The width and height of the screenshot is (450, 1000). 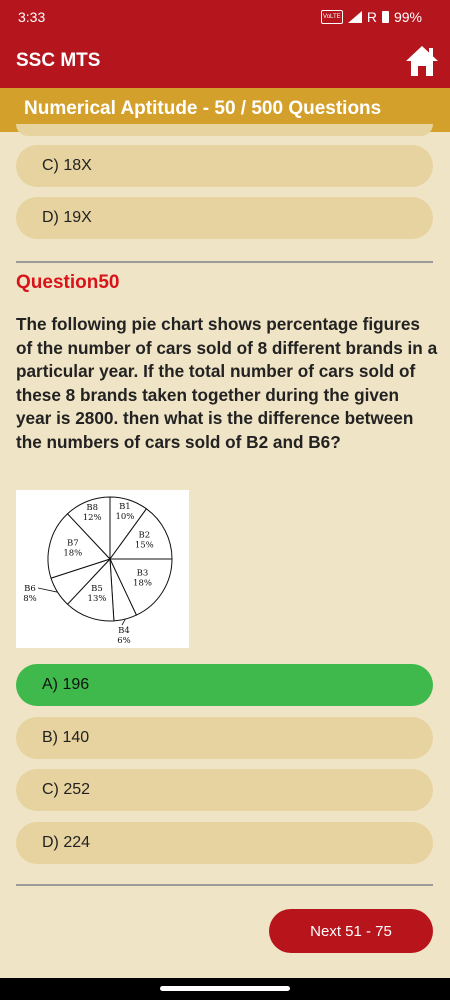 I want to click on pie-value-b6: 8%, so click(x=30, y=599).